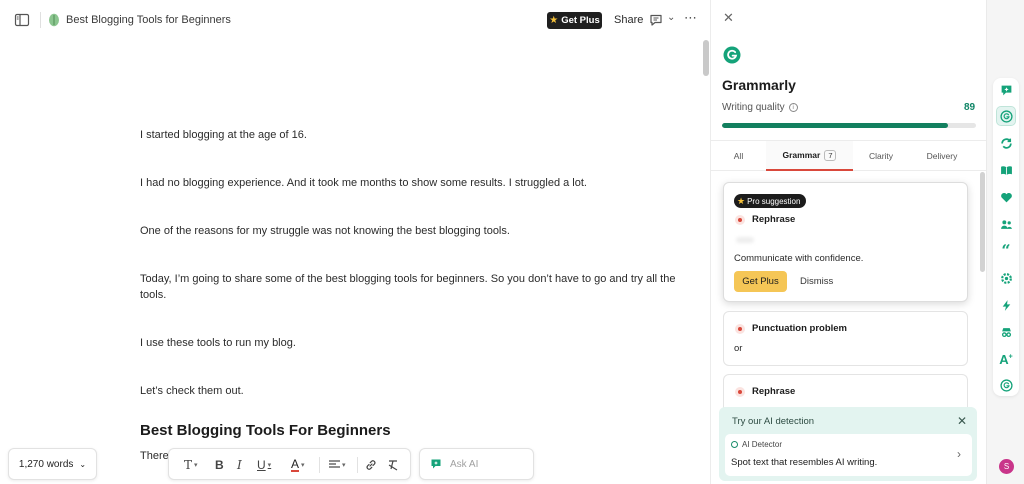 The height and width of the screenshot is (484, 1024). I want to click on promo-title: Try our AI detection, so click(773, 421).